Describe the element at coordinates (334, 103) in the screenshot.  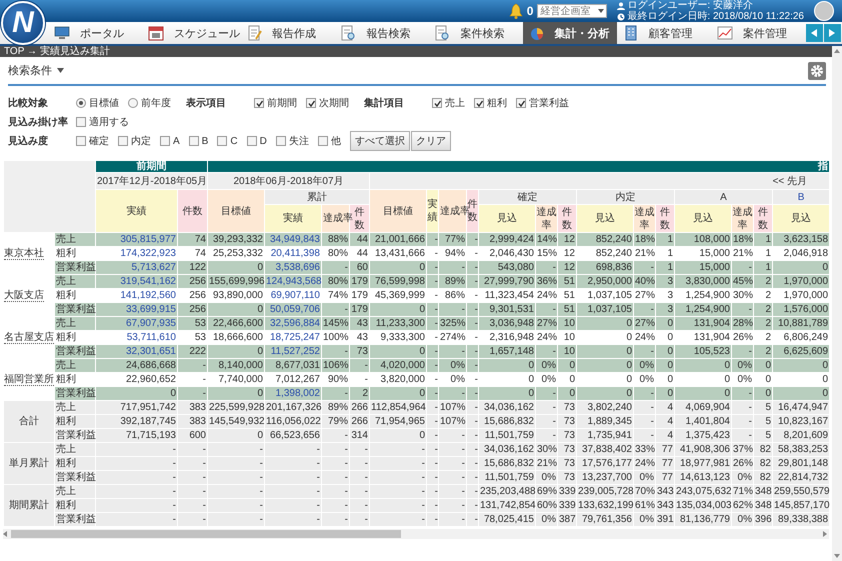
I see `checkbox-label: 次期間` at that location.